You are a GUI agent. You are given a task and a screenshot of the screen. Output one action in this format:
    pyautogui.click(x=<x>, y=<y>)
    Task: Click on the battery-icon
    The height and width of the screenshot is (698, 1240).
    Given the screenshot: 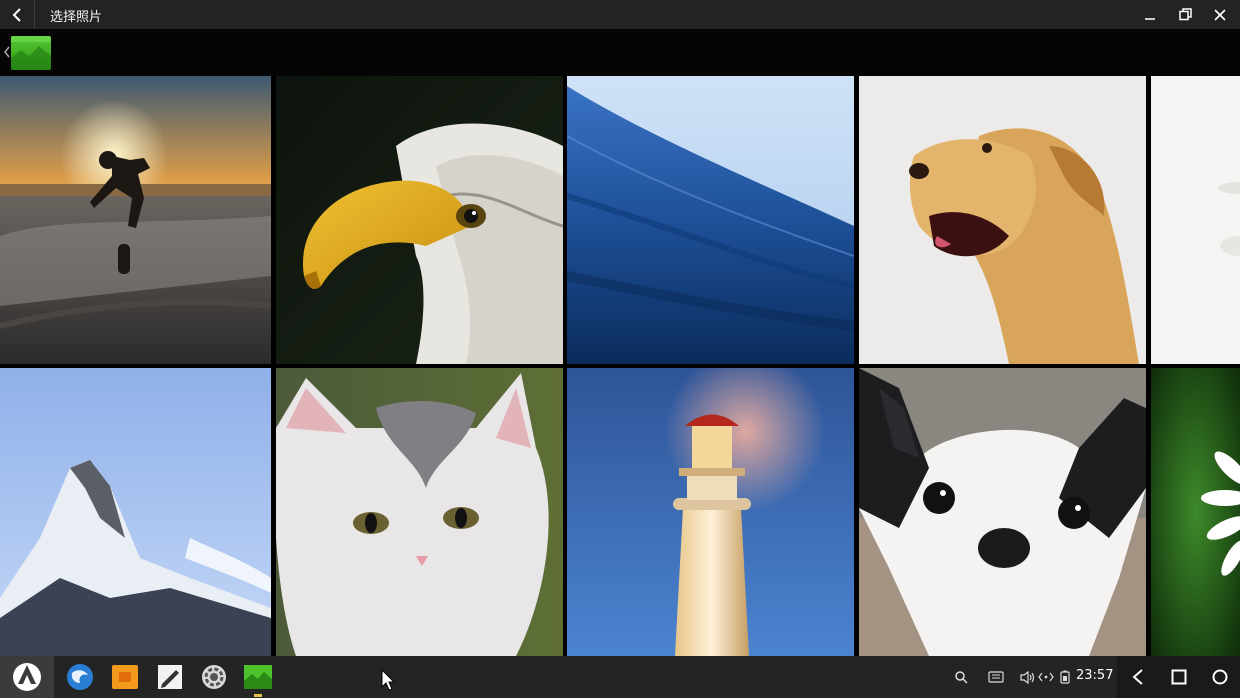 What is the action you would take?
    pyautogui.click(x=1065, y=677)
    